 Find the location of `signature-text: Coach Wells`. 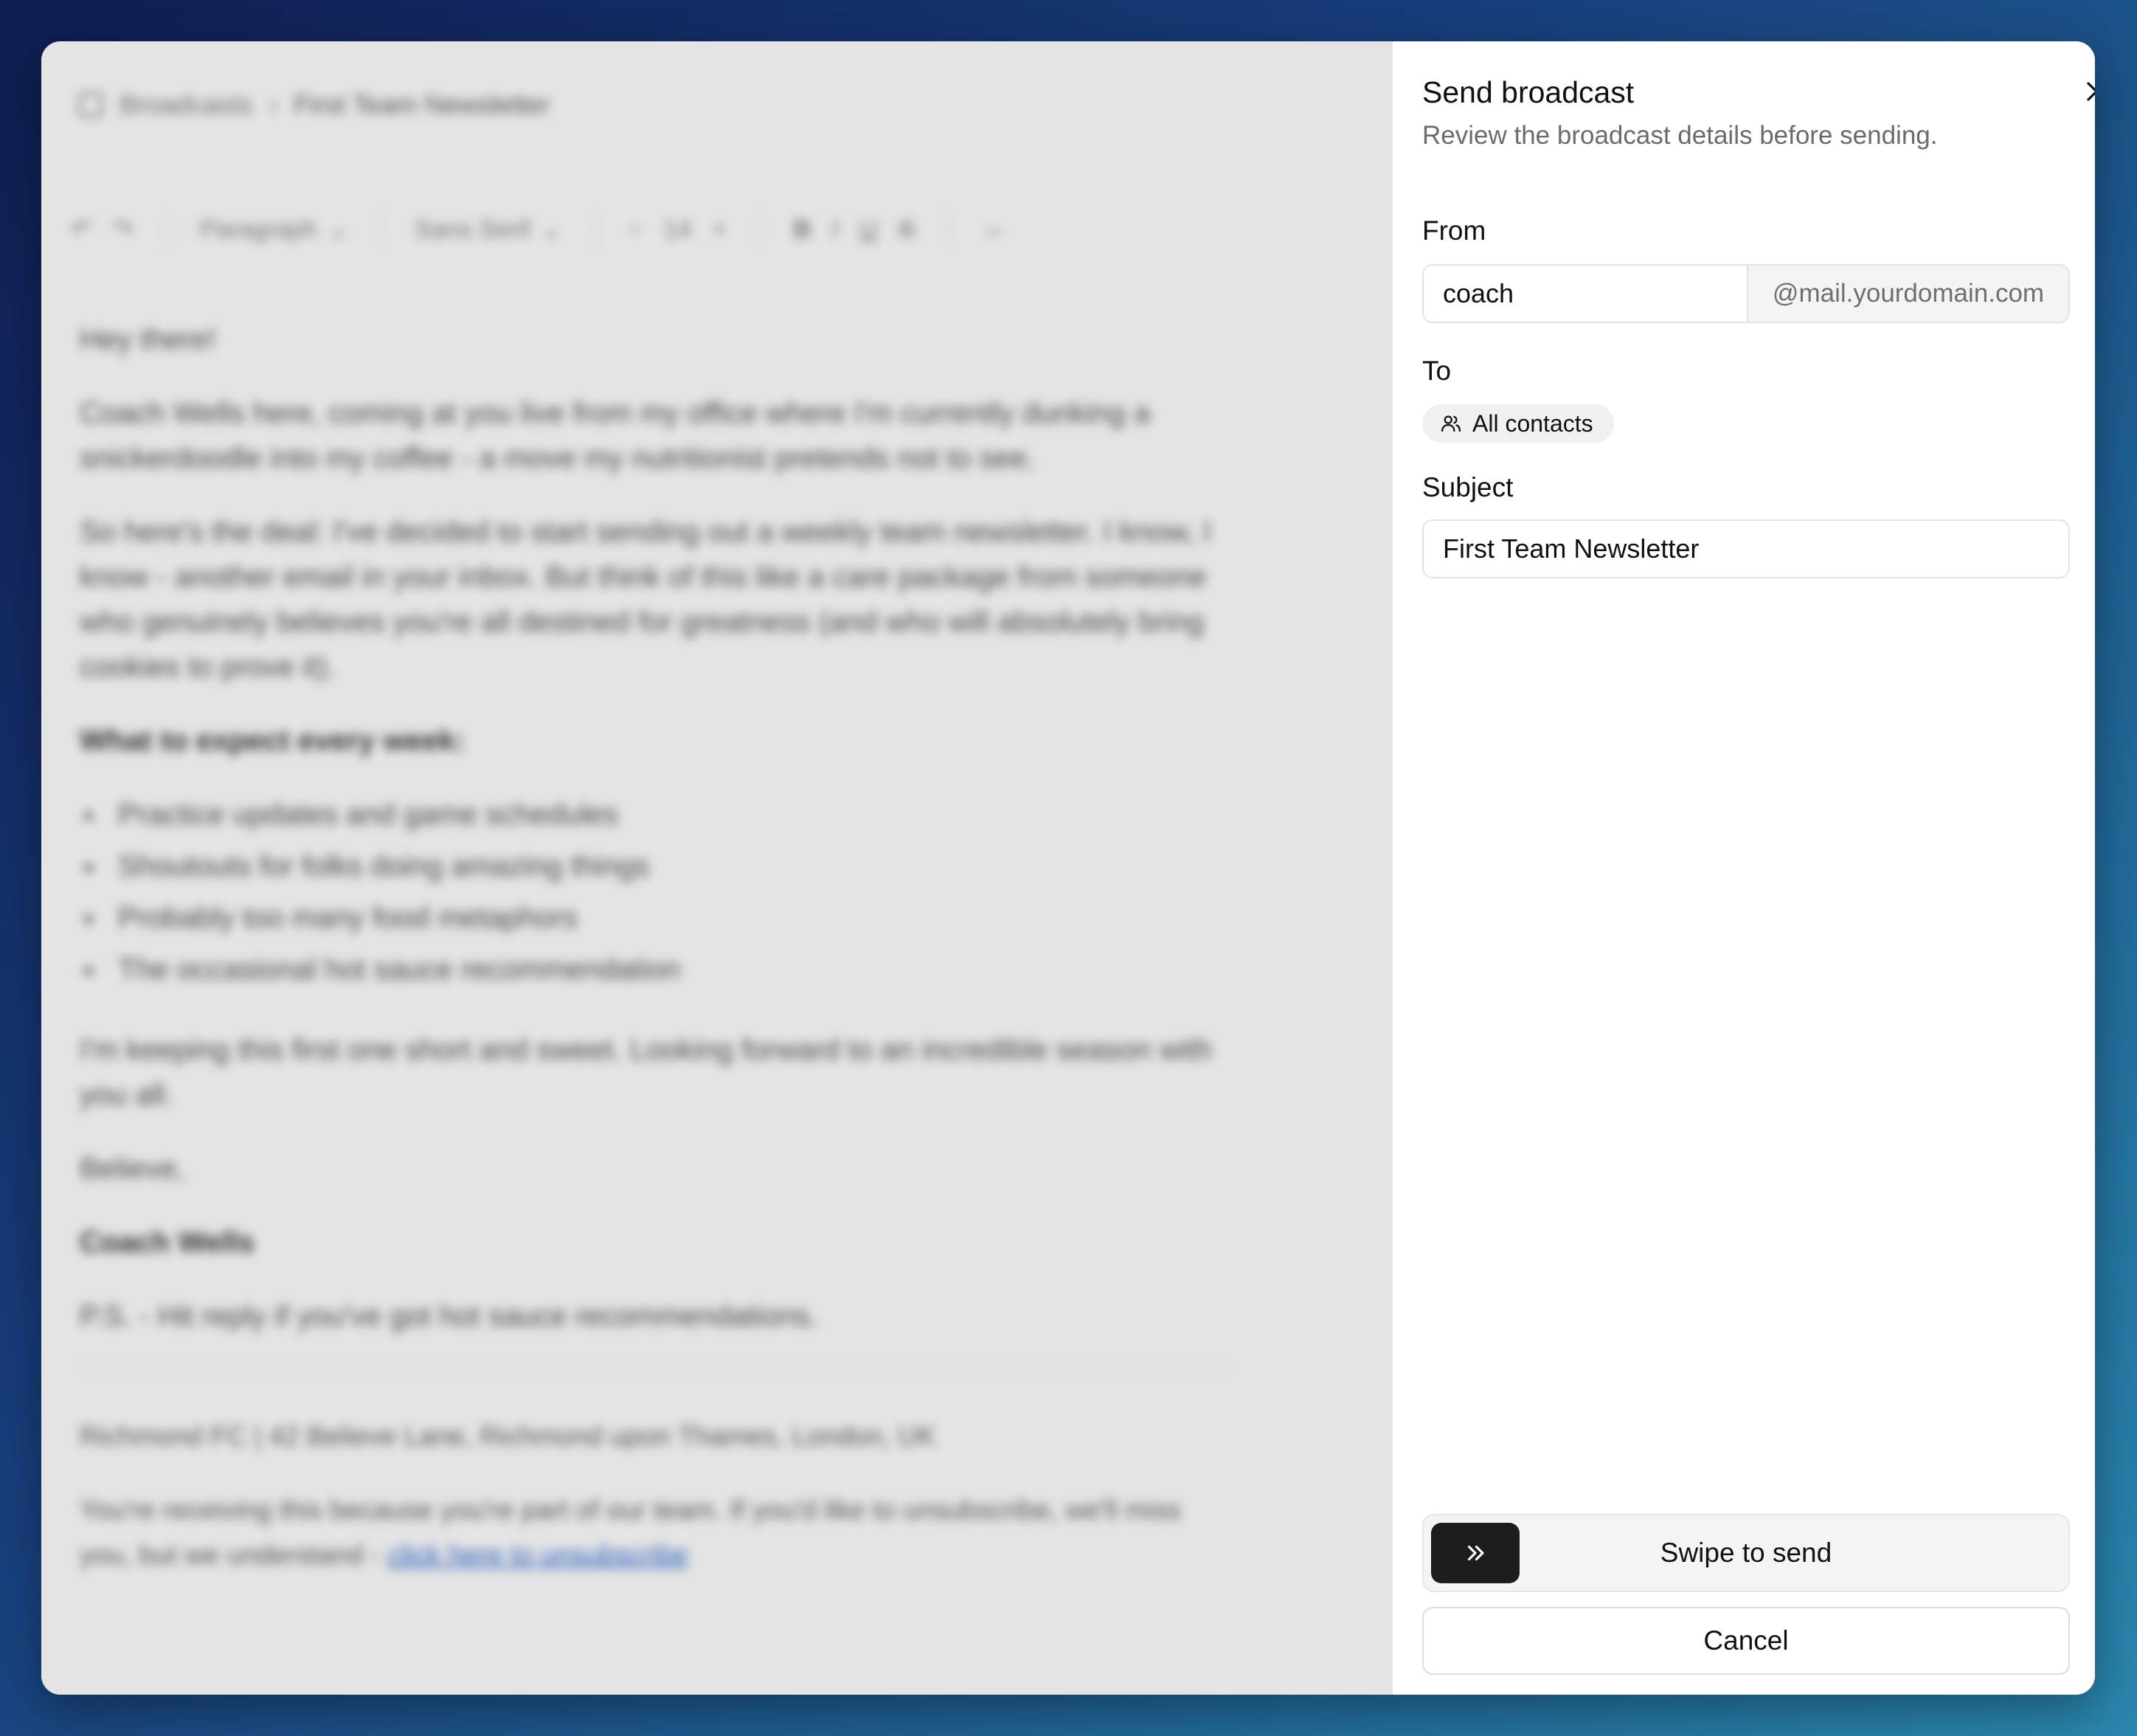

signature-text: Coach Wells is located at coordinates (168, 1242).